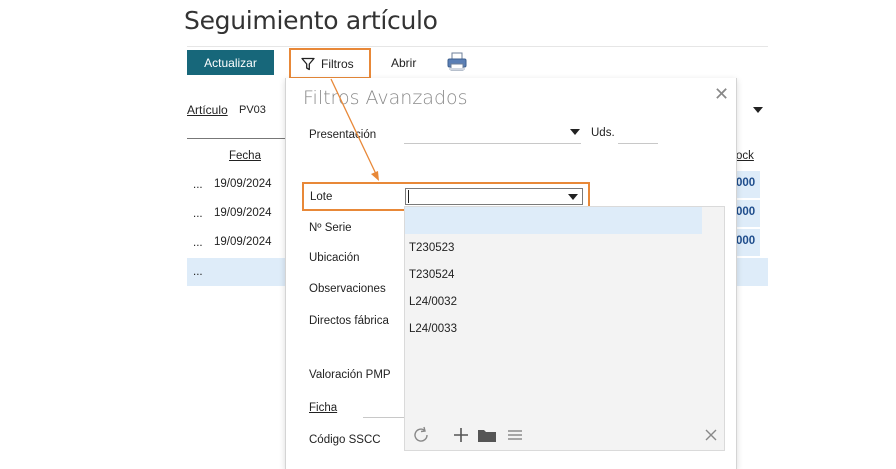  Describe the element at coordinates (403, 63) in the screenshot. I see `abrir-button: Abrir` at that location.